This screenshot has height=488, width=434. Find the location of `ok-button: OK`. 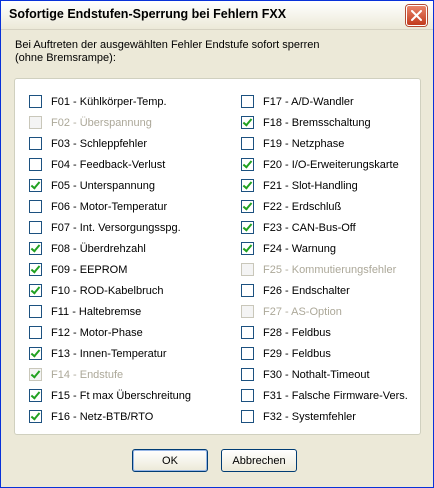

ok-button: OK is located at coordinates (170, 460).